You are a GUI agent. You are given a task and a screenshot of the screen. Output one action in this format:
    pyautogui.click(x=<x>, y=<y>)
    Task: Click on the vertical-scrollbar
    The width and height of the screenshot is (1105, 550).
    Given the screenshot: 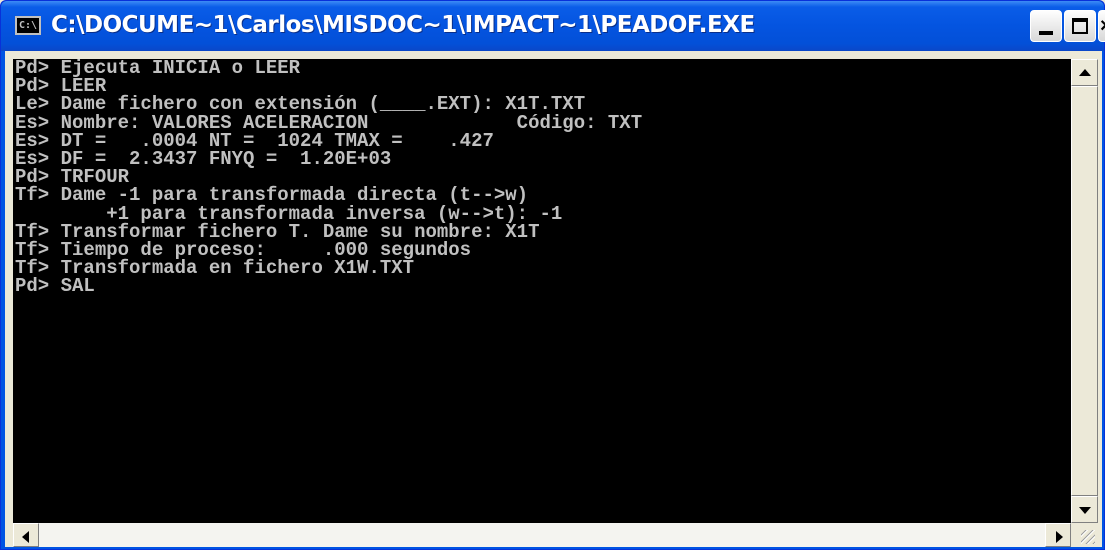 What is the action you would take?
    pyautogui.click(x=1084, y=291)
    